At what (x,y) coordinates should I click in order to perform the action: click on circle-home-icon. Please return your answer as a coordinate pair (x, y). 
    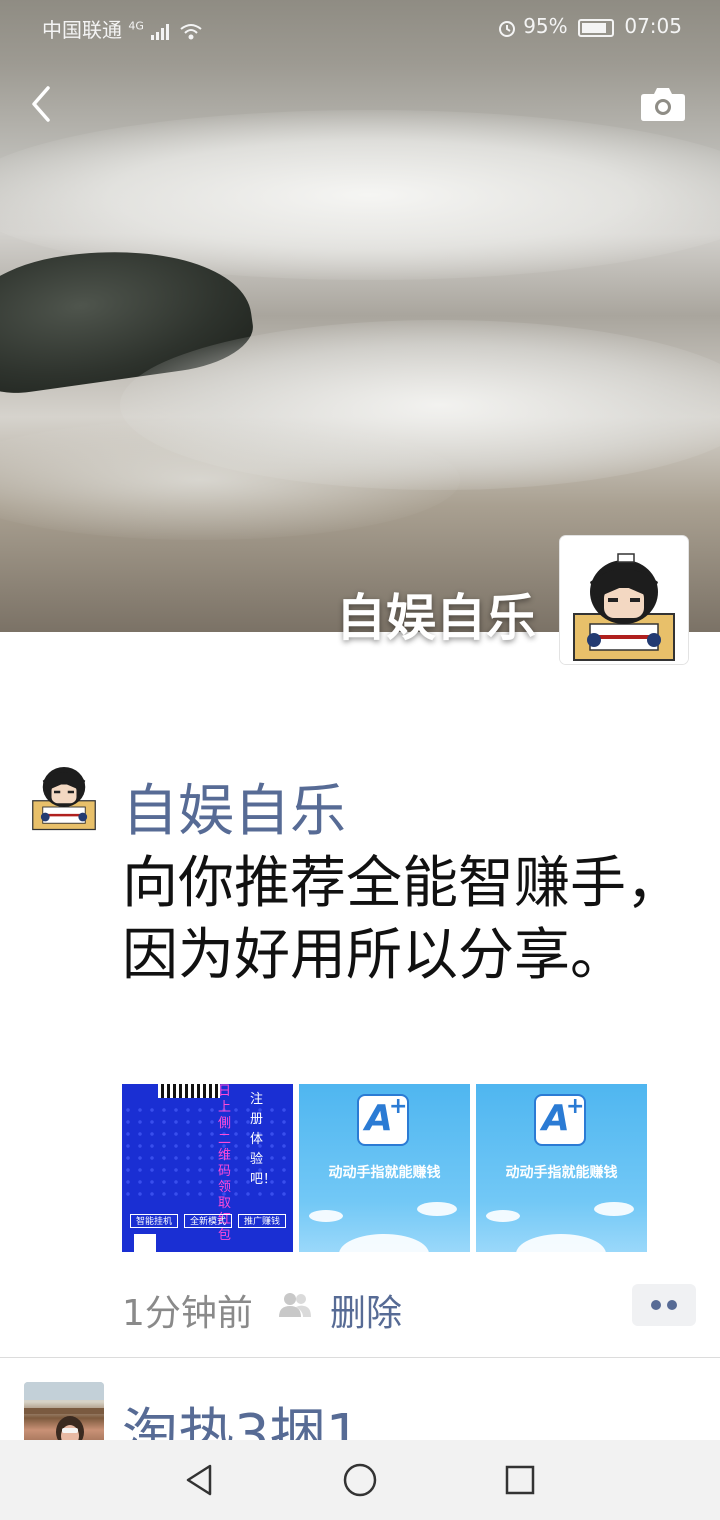
    Looking at the image, I should click on (360, 1480).